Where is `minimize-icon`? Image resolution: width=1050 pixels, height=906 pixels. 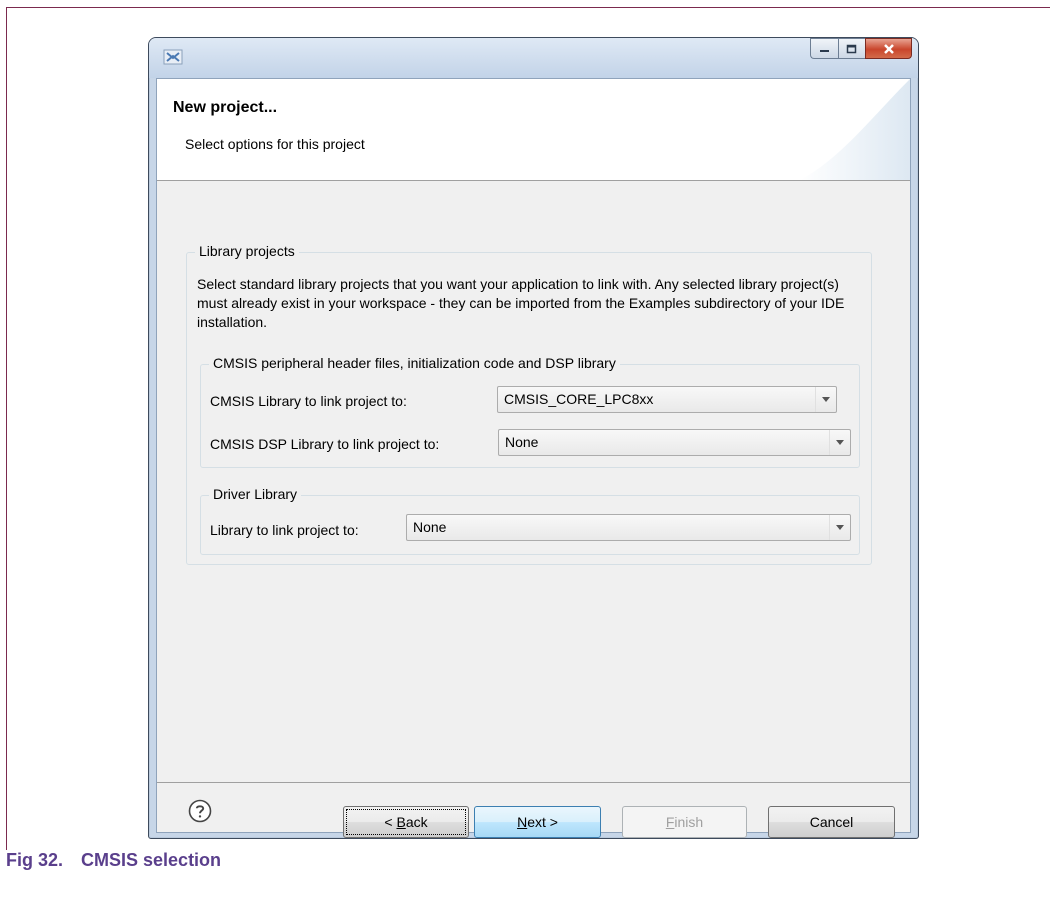
minimize-icon is located at coordinates (824, 50).